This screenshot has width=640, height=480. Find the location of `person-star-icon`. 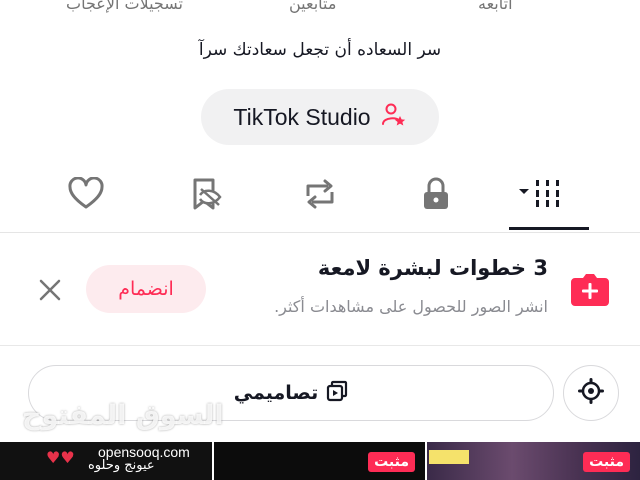

person-star-icon is located at coordinates (394, 117).